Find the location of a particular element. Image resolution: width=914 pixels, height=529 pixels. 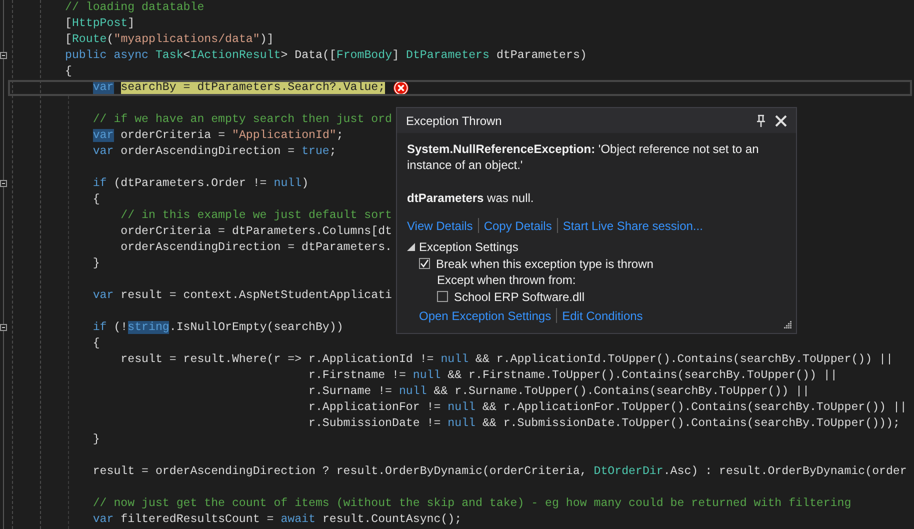

settings-heading: Exception Settings is located at coordinates (468, 247).